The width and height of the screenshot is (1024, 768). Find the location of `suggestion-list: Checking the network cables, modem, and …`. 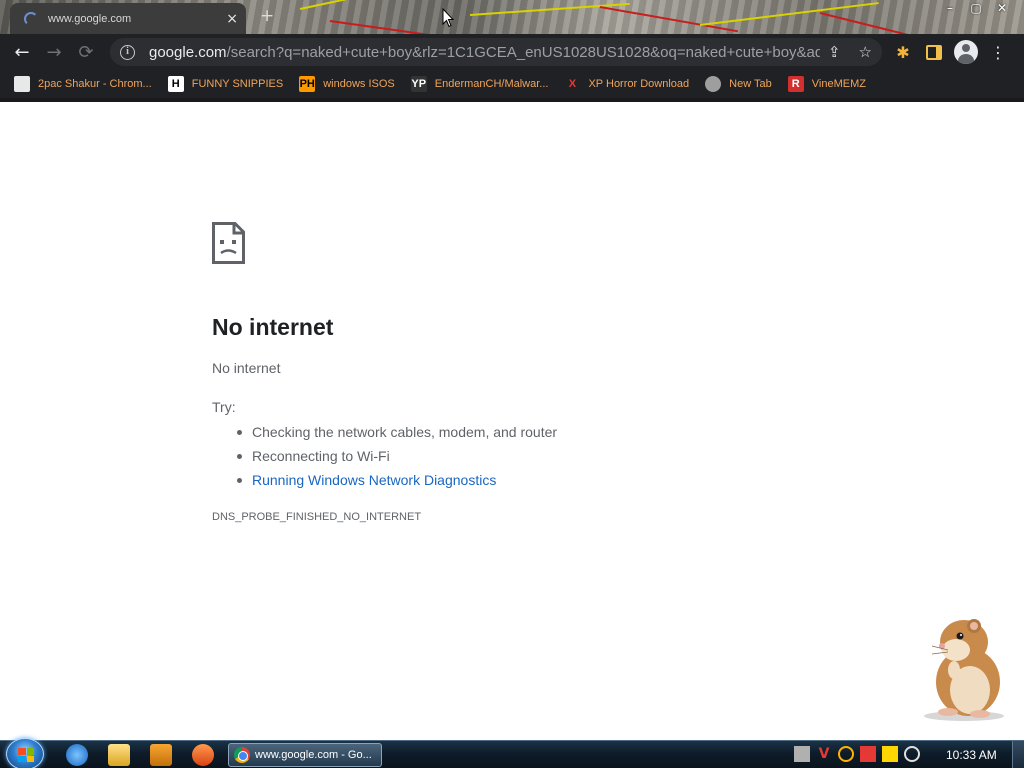

suggestion-list: Checking the network cables, modem, and … is located at coordinates (396, 458).